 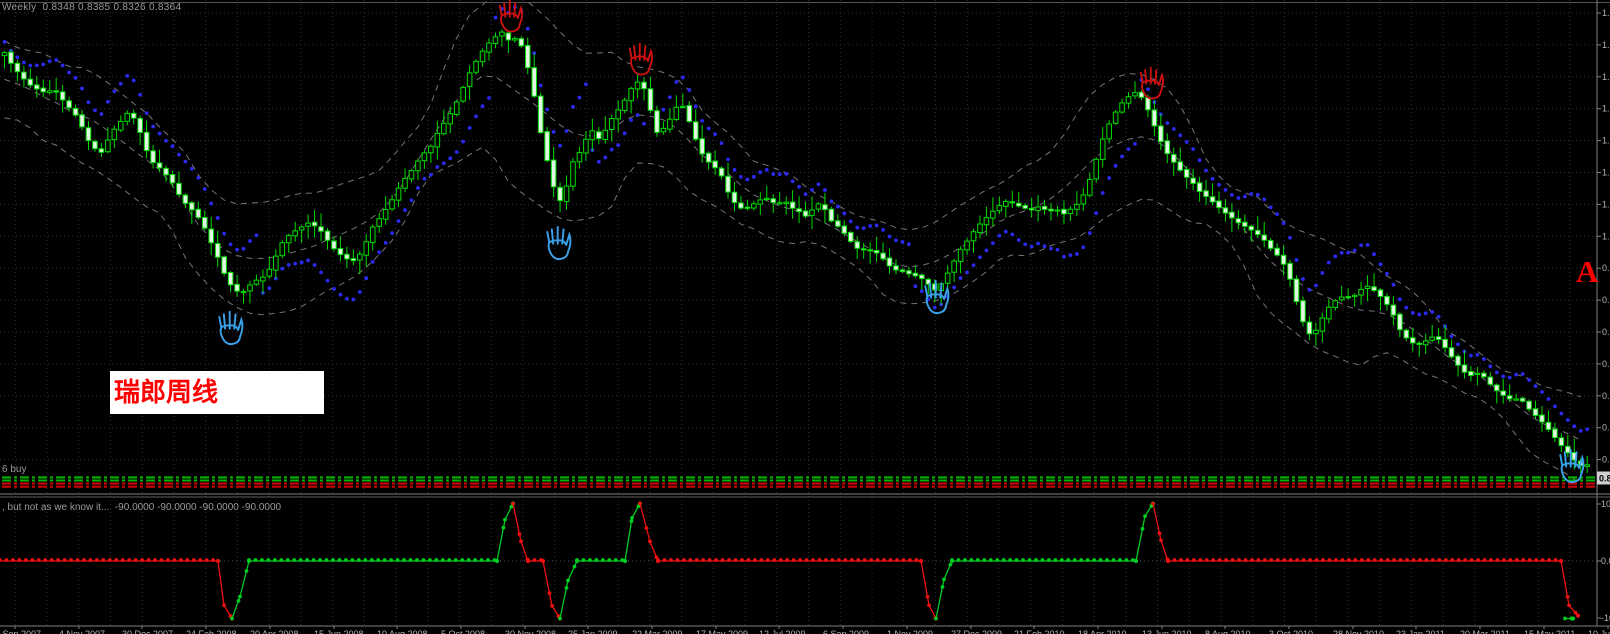 I want to click on svg-text: 21 Feb 2010, so click(x=1039, y=631).